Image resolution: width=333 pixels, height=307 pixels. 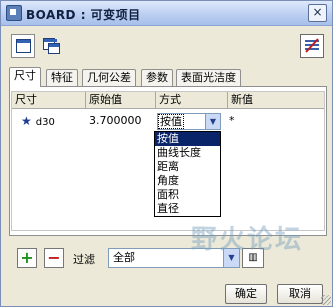 What do you see at coordinates (187, 139) in the screenshot?
I see `mode-option-by-value: 按值` at bounding box center [187, 139].